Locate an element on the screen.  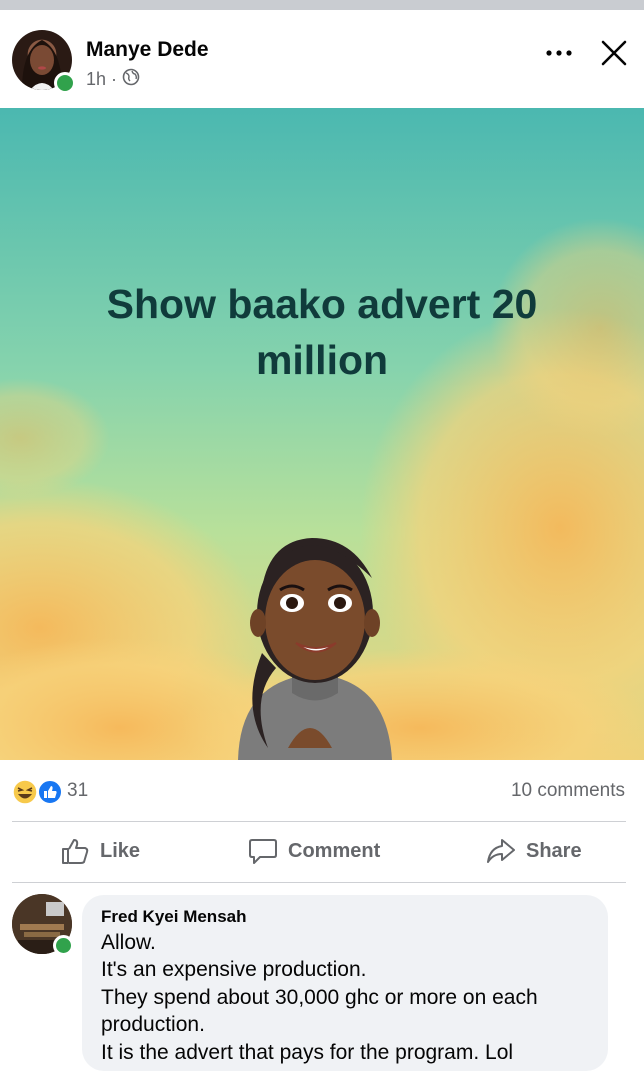
more-options-button is located at coordinates (559, 53).